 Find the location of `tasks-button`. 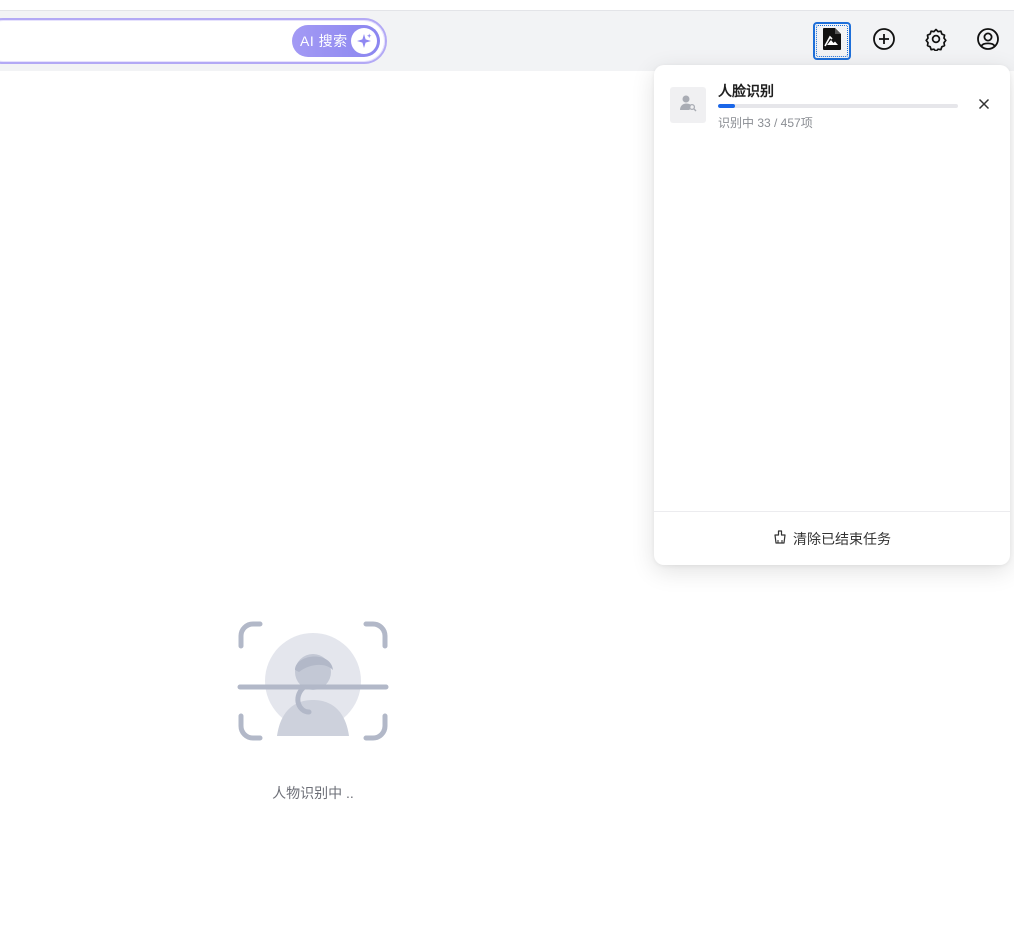

tasks-button is located at coordinates (832, 41).